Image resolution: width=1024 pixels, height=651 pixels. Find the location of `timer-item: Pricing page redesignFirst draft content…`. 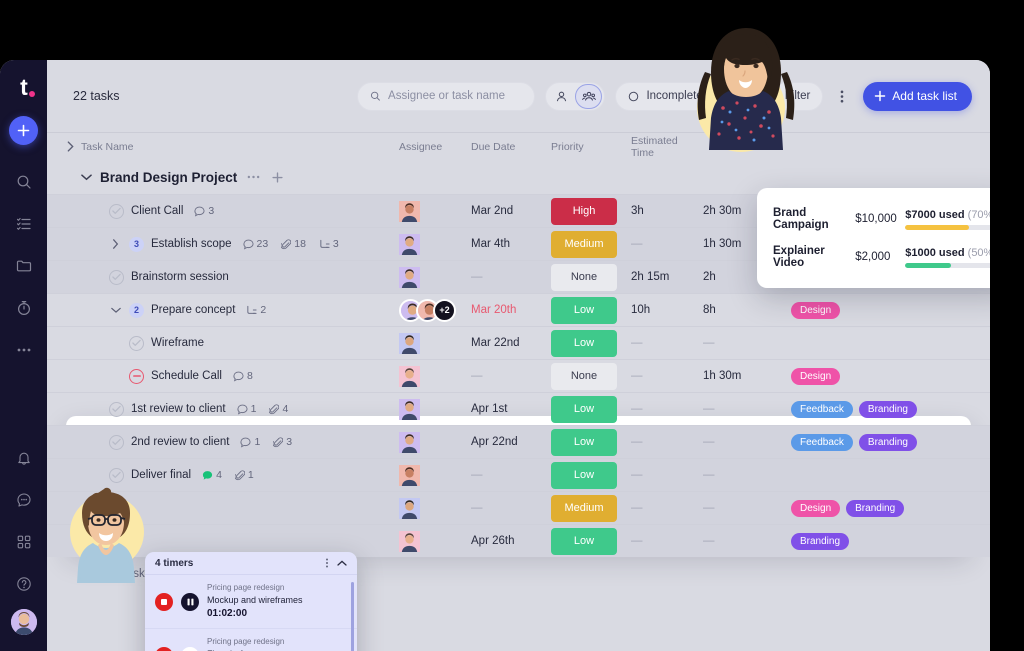

timer-item: Pricing page redesignFirst draft content… is located at coordinates (251, 640).